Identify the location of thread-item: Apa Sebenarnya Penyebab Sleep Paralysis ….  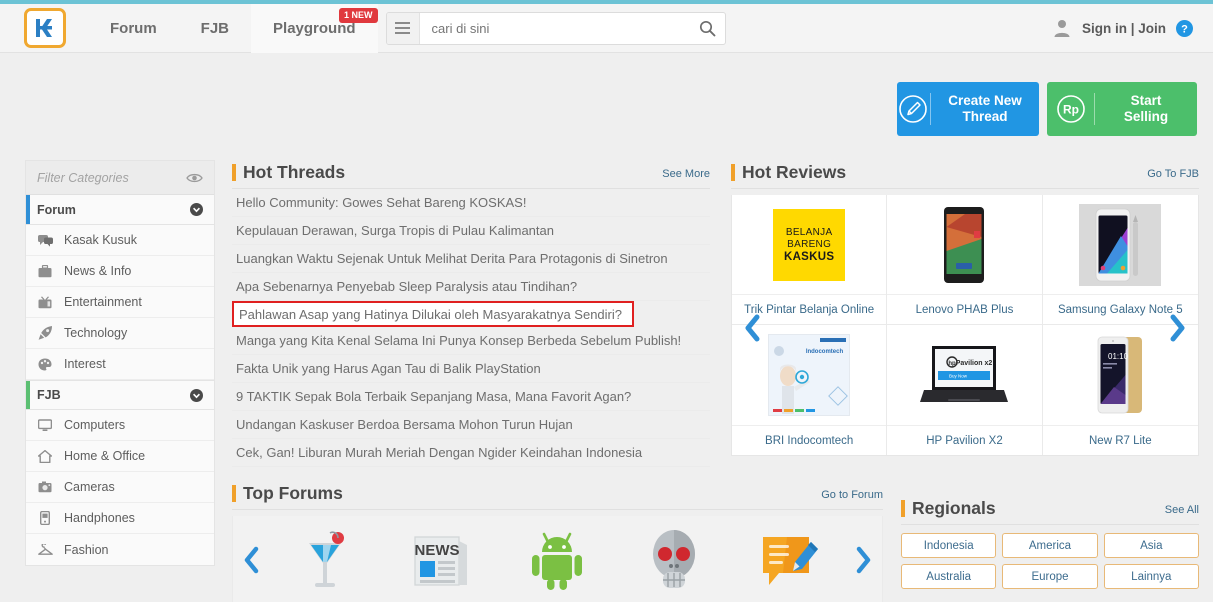
(471, 287).